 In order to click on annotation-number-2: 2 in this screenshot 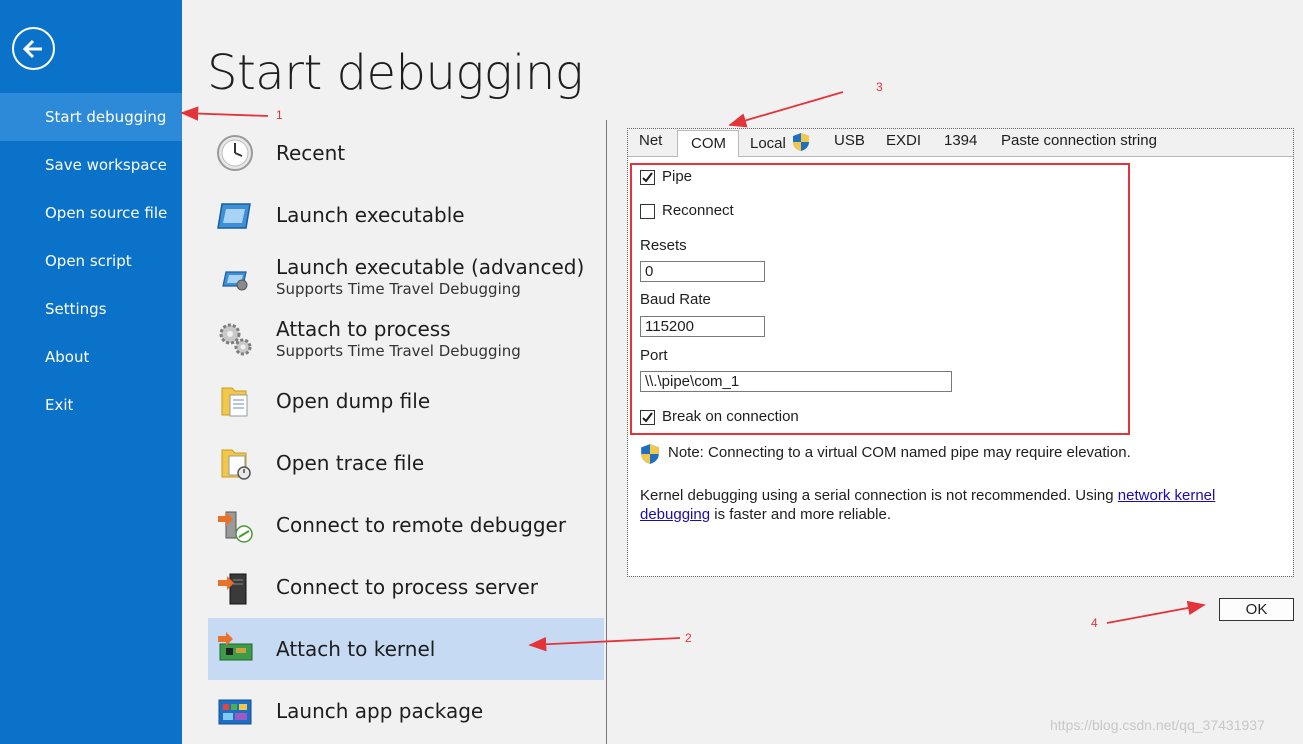, I will do `click(688, 638)`.